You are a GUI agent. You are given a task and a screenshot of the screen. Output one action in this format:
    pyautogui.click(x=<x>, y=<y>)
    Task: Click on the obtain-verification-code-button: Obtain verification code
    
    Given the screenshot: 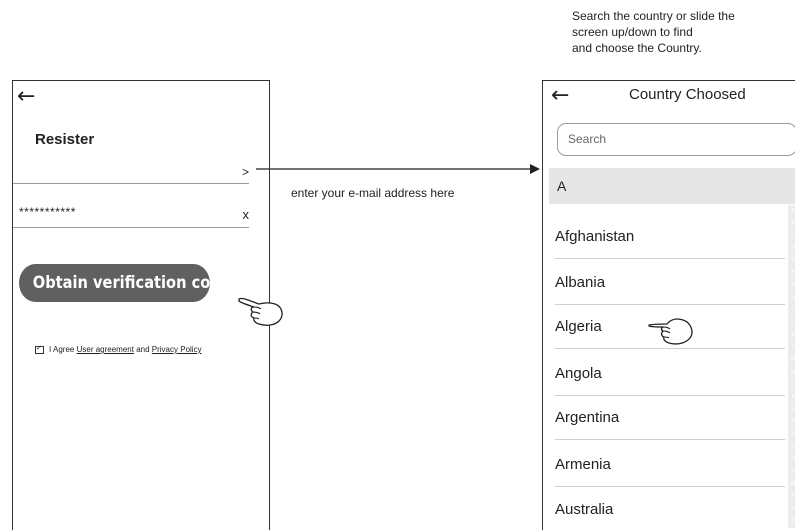 What is the action you would take?
    pyautogui.click(x=125, y=283)
    